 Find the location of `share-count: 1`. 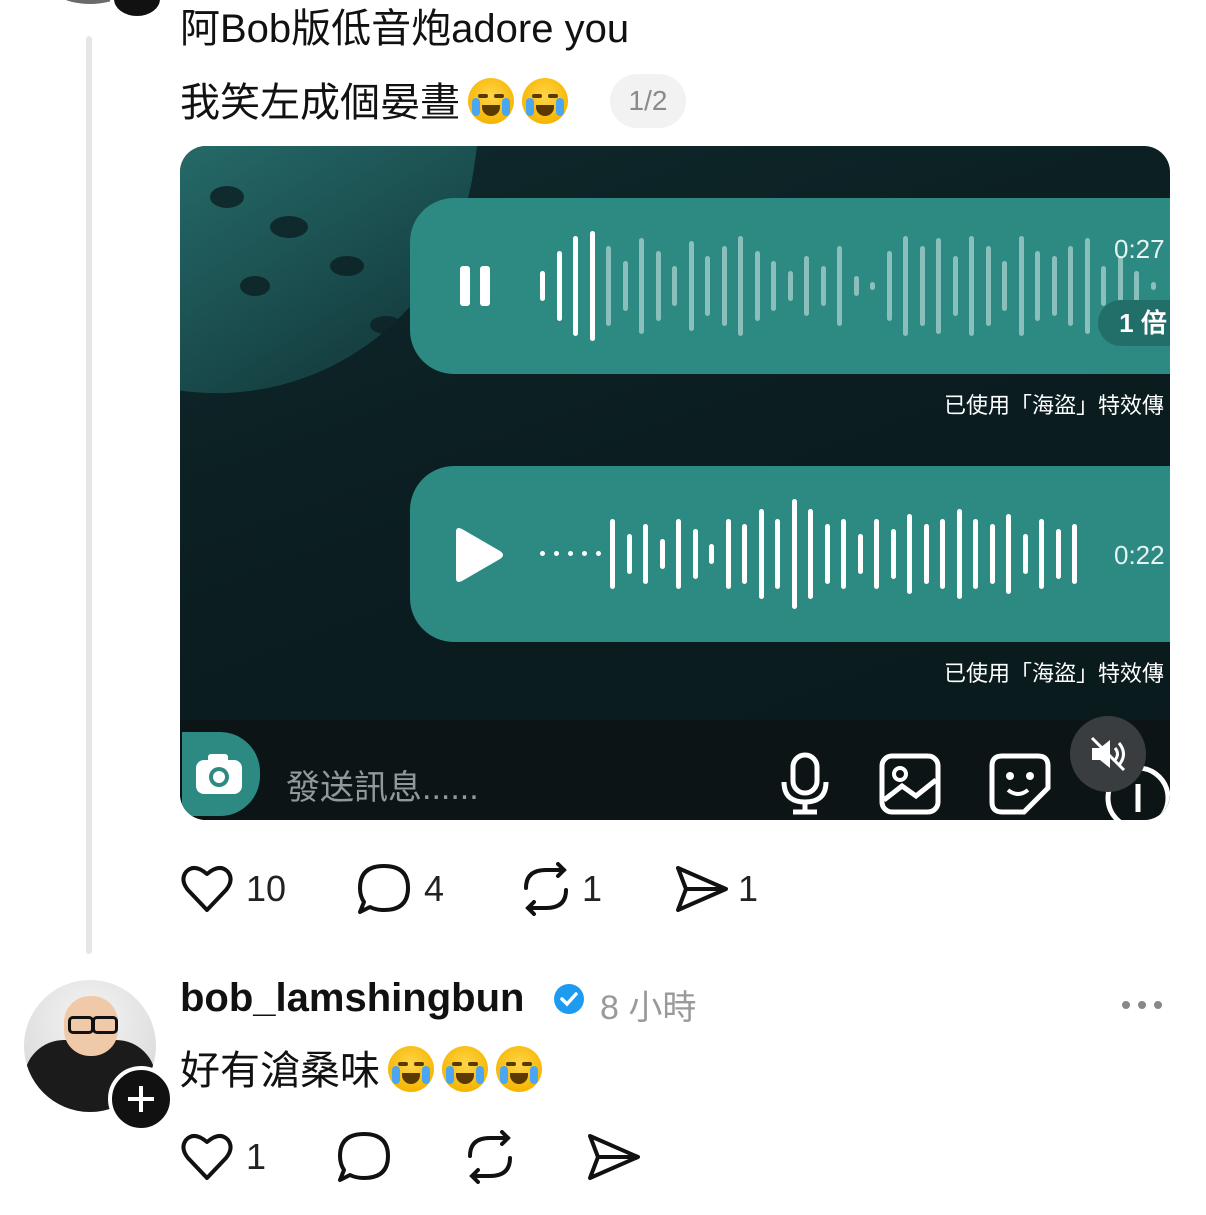

share-count: 1 is located at coordinates (748, 888).